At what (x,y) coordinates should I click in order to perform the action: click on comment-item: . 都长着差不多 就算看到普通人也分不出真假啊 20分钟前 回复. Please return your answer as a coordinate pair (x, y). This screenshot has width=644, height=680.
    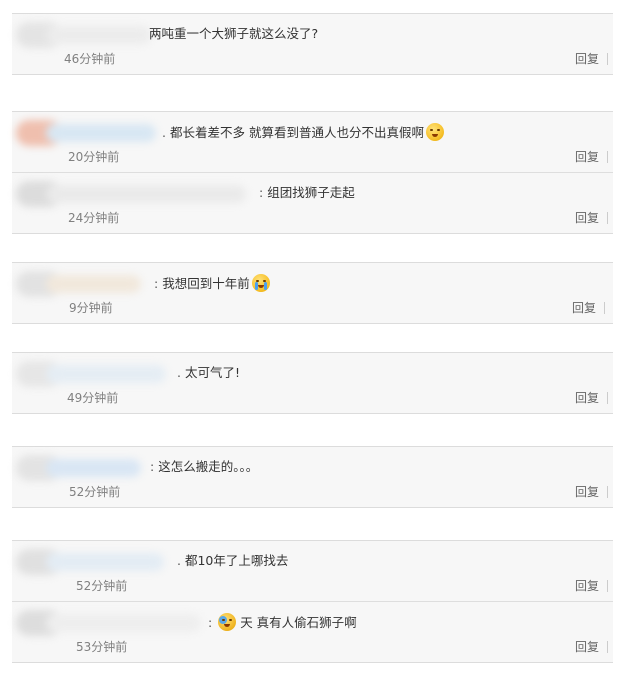
    Looking at the image, I should click on (312, 142).